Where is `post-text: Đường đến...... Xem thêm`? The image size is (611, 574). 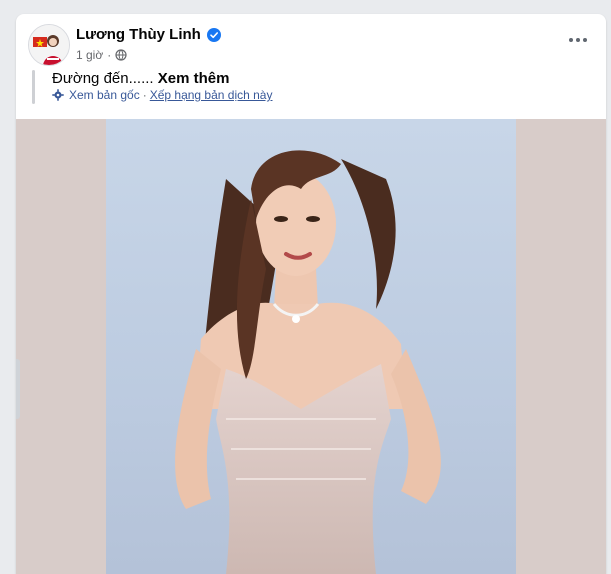 post-text: Đường đến...... Xem thêm is located at coordinates (140, 78).